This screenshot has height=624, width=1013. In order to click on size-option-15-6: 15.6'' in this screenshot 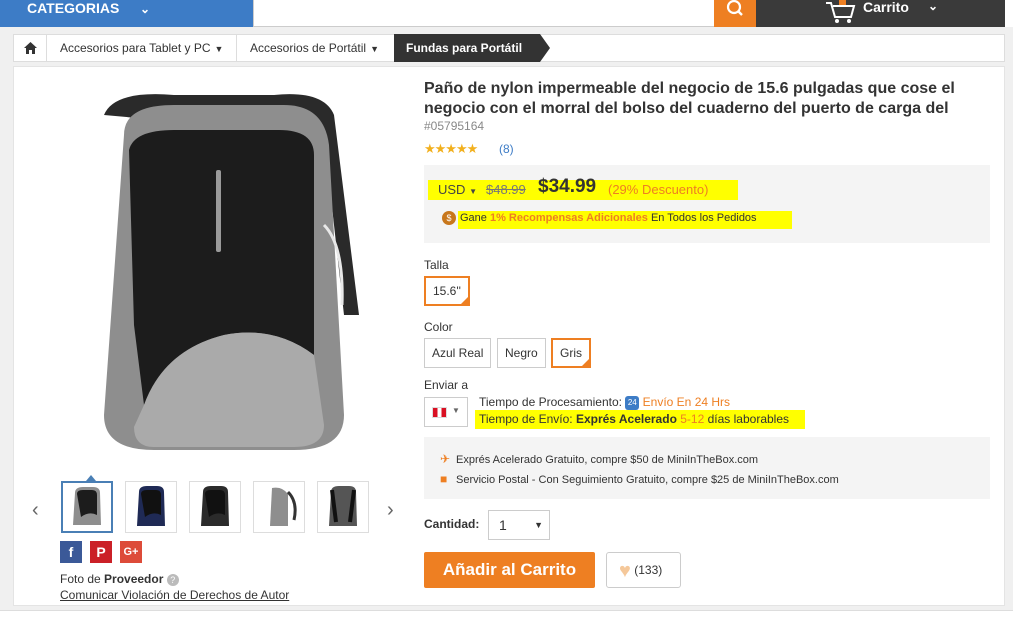, I will do `click(447, 291)`.